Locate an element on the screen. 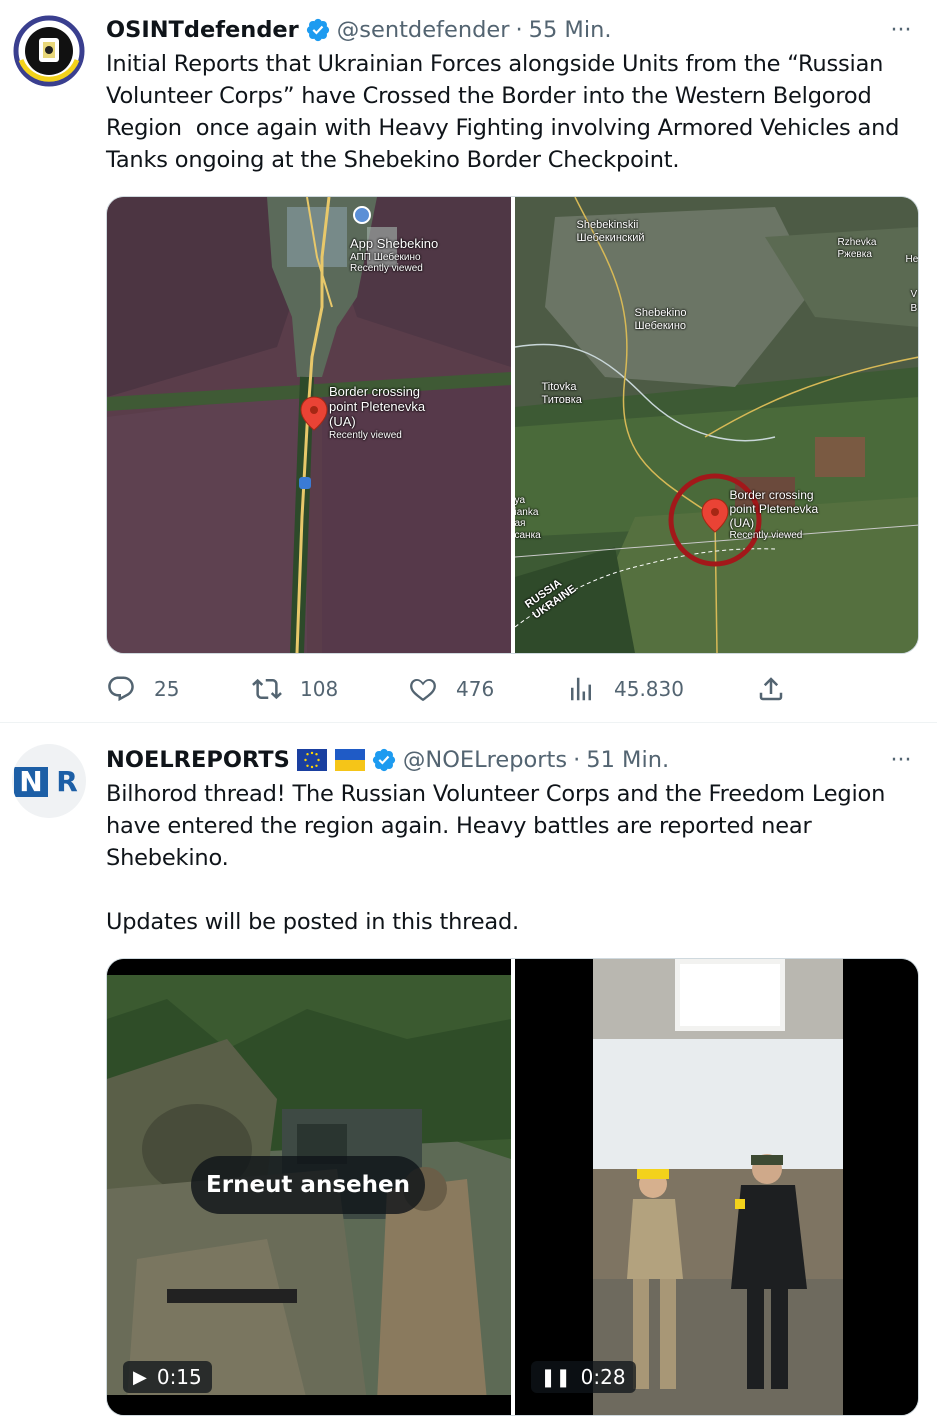  video-duration-left: ▶ 0:15 is located at coordinates (167, 1377).